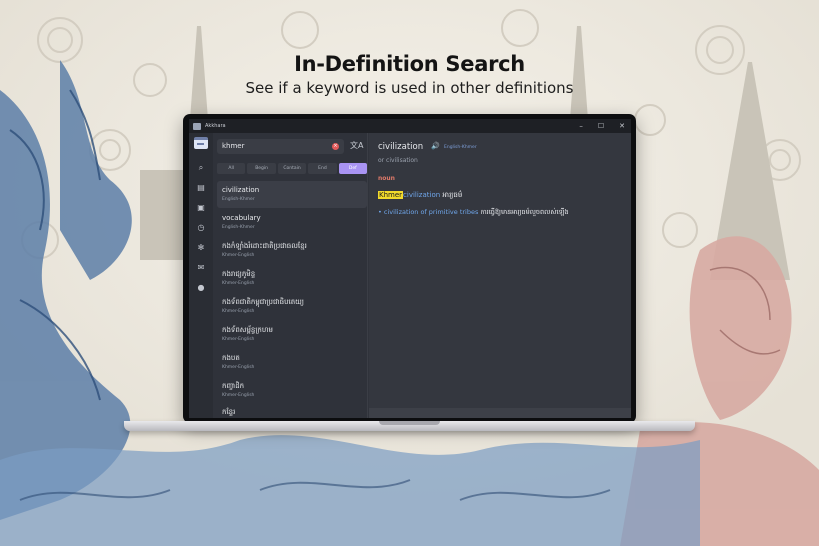  Describe the element at coordinates (241, 190) in the screenshot. I see `list-item-word: civilization` at that location.